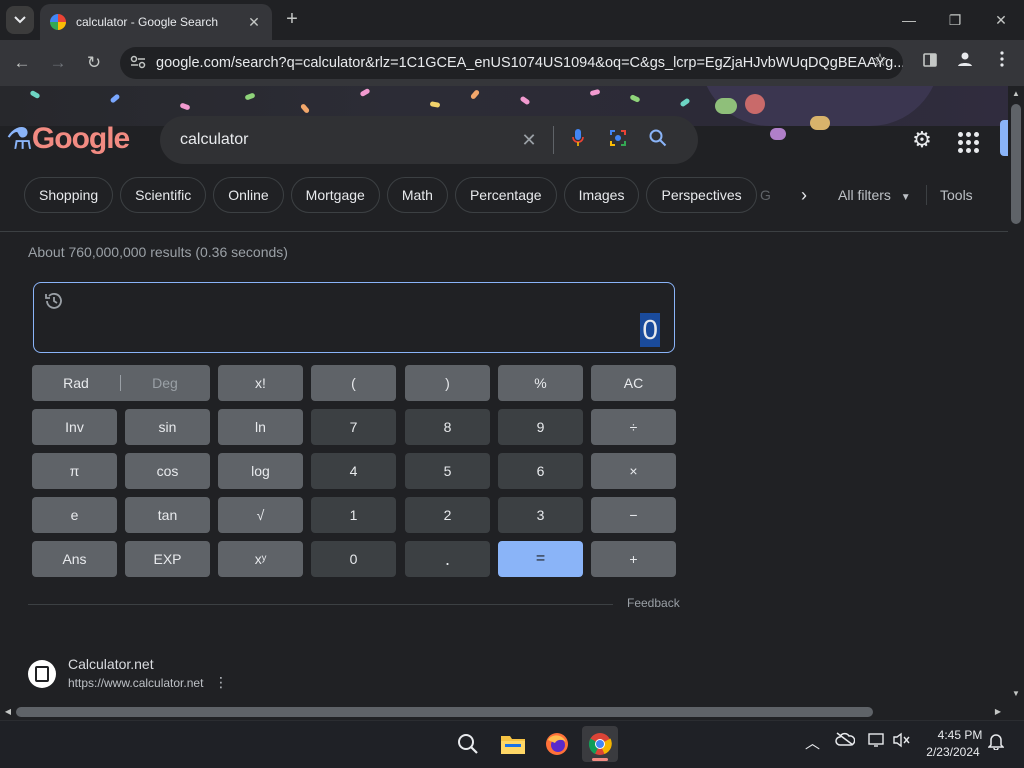  Describe the element at coordinates (540, 559) in the screenshot. I see `equals-button: =` at that location.